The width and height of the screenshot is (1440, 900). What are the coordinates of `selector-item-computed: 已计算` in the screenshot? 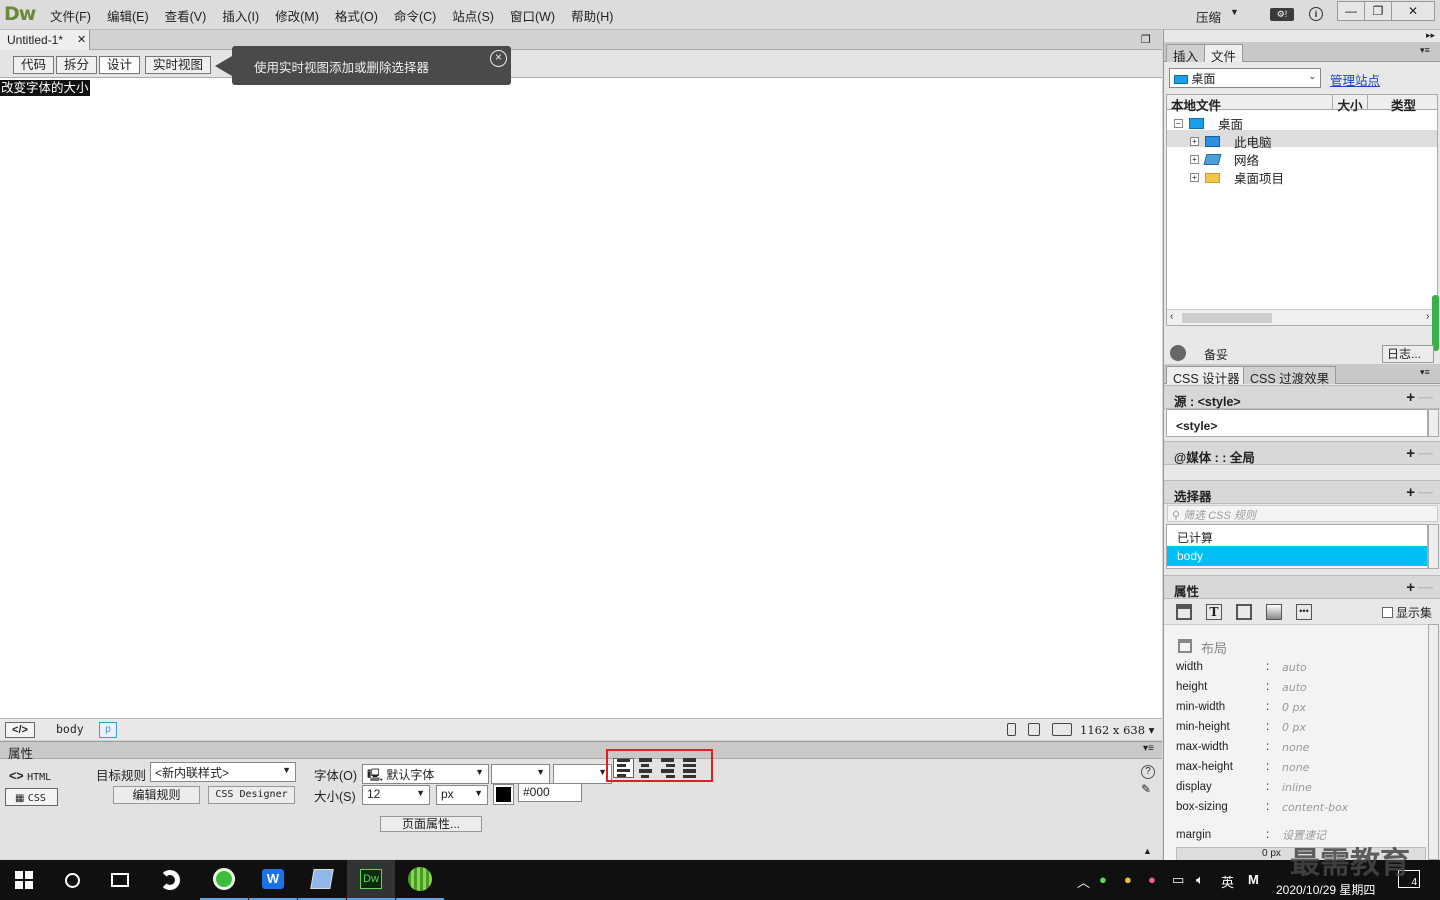 It's located at (1195, 537).